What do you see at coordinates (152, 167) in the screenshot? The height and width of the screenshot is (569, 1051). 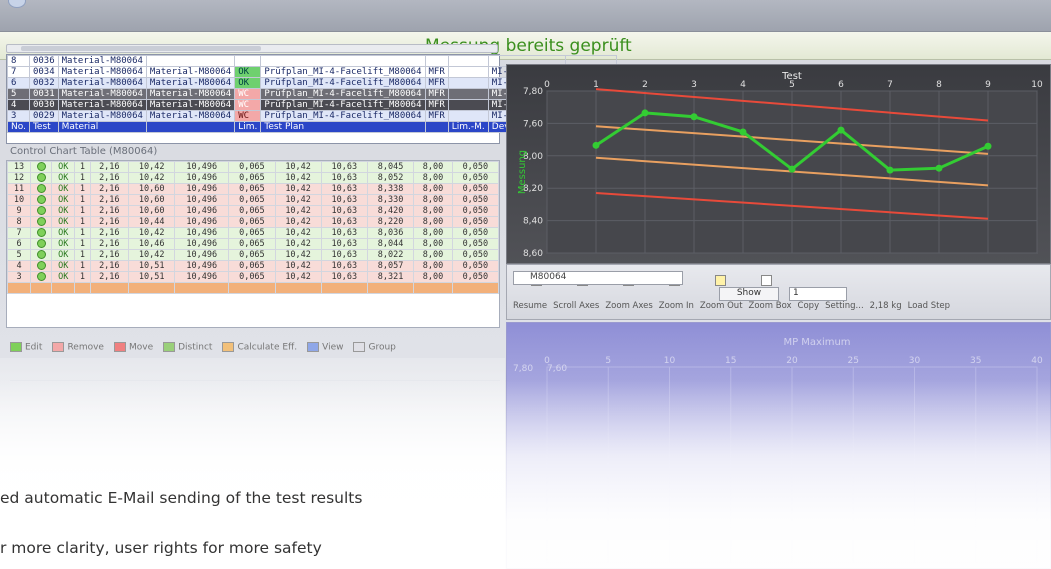 I see `measurement-cell-v2: 10,42` at bounding box center [152, 167].